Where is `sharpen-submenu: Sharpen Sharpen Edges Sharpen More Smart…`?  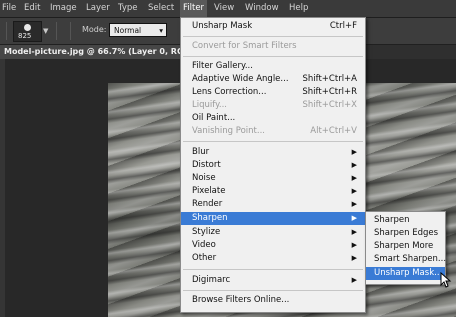 sharpen-submenu: Sharpen Sharpen Edges Sharpen More Smart… is located at coordinates (405, 248).